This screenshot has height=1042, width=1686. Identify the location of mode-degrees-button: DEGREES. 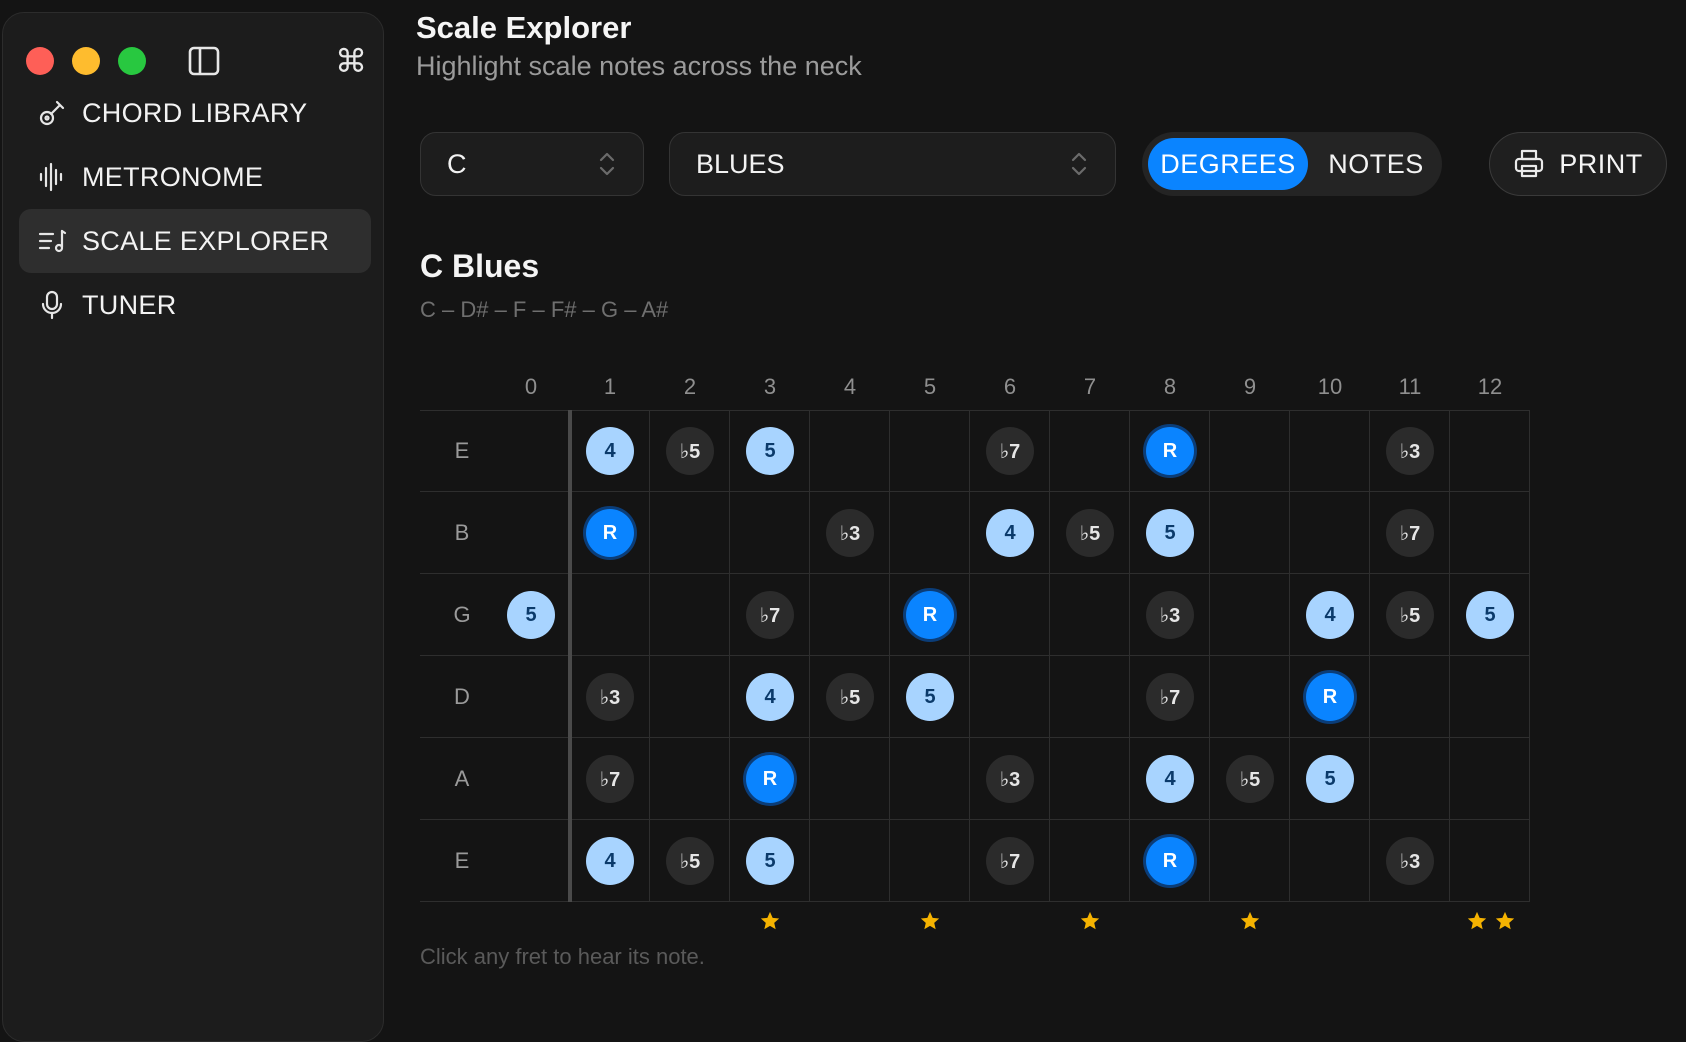
(1228, 164).